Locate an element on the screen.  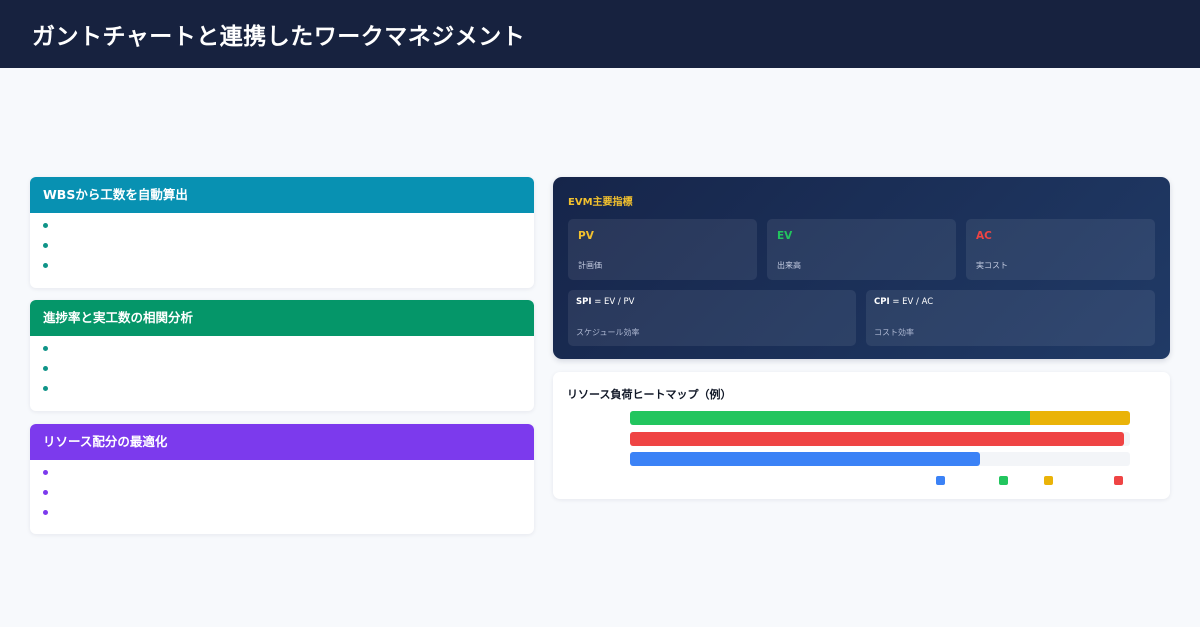
metric-pv: PV 計画価 is located at coordinates (662, 249).